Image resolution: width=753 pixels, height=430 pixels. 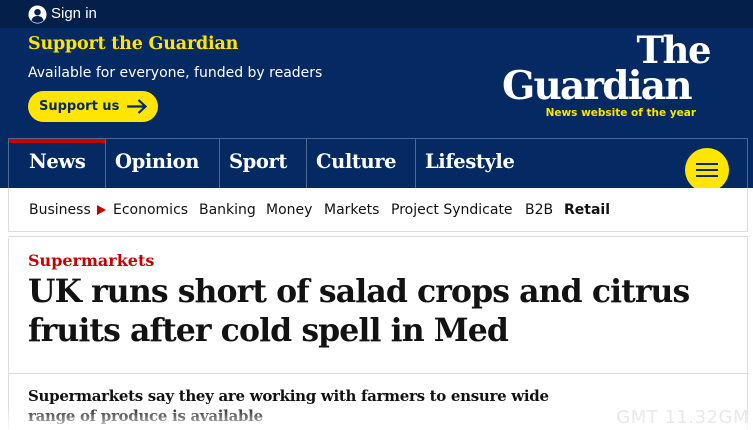 I want to click on logo-line-guardian: Guardian, so click(x=597, y=86).